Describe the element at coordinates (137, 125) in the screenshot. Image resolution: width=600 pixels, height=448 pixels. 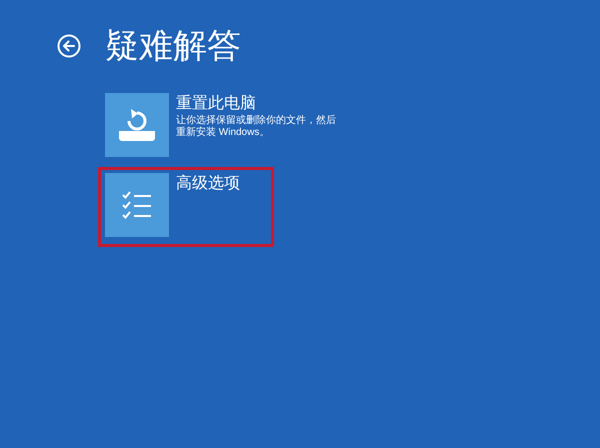
I see `reset-drive-icon` at that location.